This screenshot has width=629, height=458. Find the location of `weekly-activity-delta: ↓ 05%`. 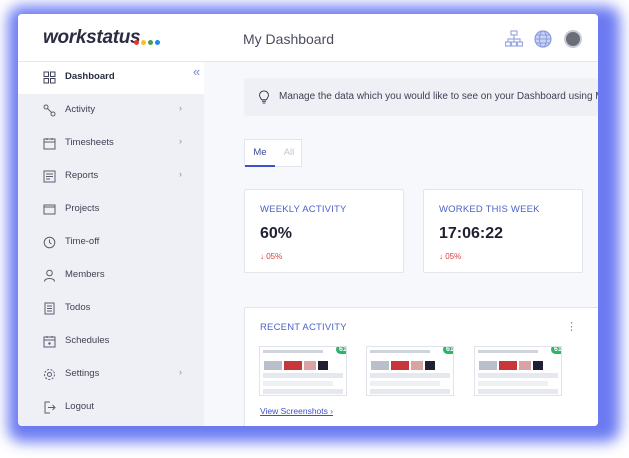

weekly-activity-delta: ↓ 05% is located at coordinates (271, 256).